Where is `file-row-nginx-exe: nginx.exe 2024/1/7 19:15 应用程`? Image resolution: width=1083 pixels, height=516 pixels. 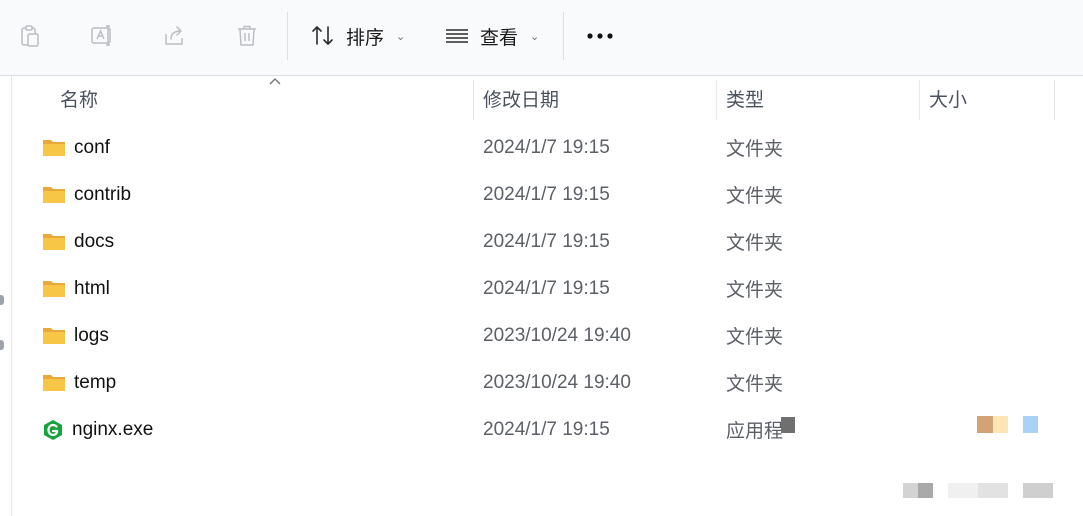
file-row-nginx-exe: nginx.exe 2024/1/7 19:15 应用程 is located at coordinates (547, 429).